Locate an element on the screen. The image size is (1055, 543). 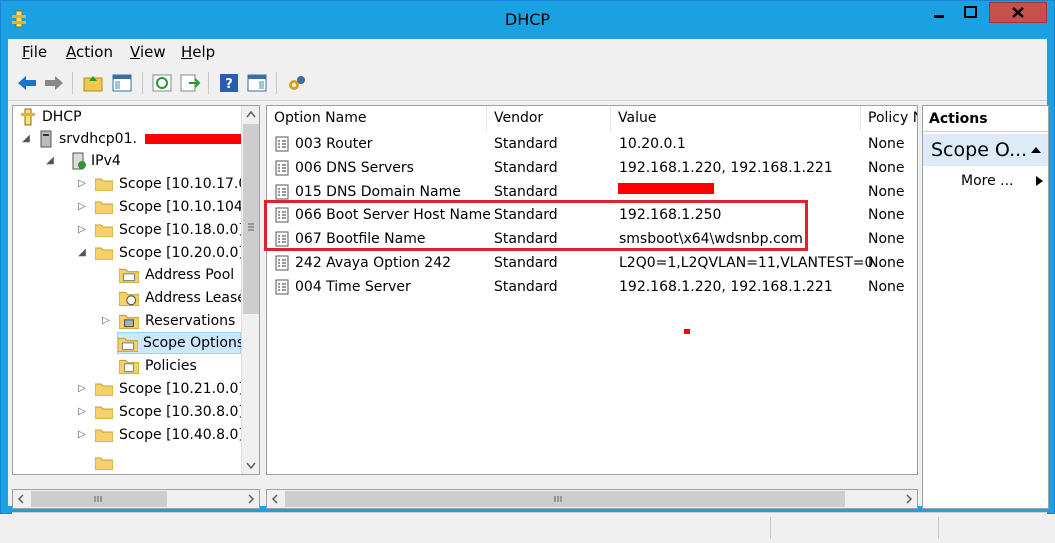
forward-arrow-icon is located at coordinates (54, 83).